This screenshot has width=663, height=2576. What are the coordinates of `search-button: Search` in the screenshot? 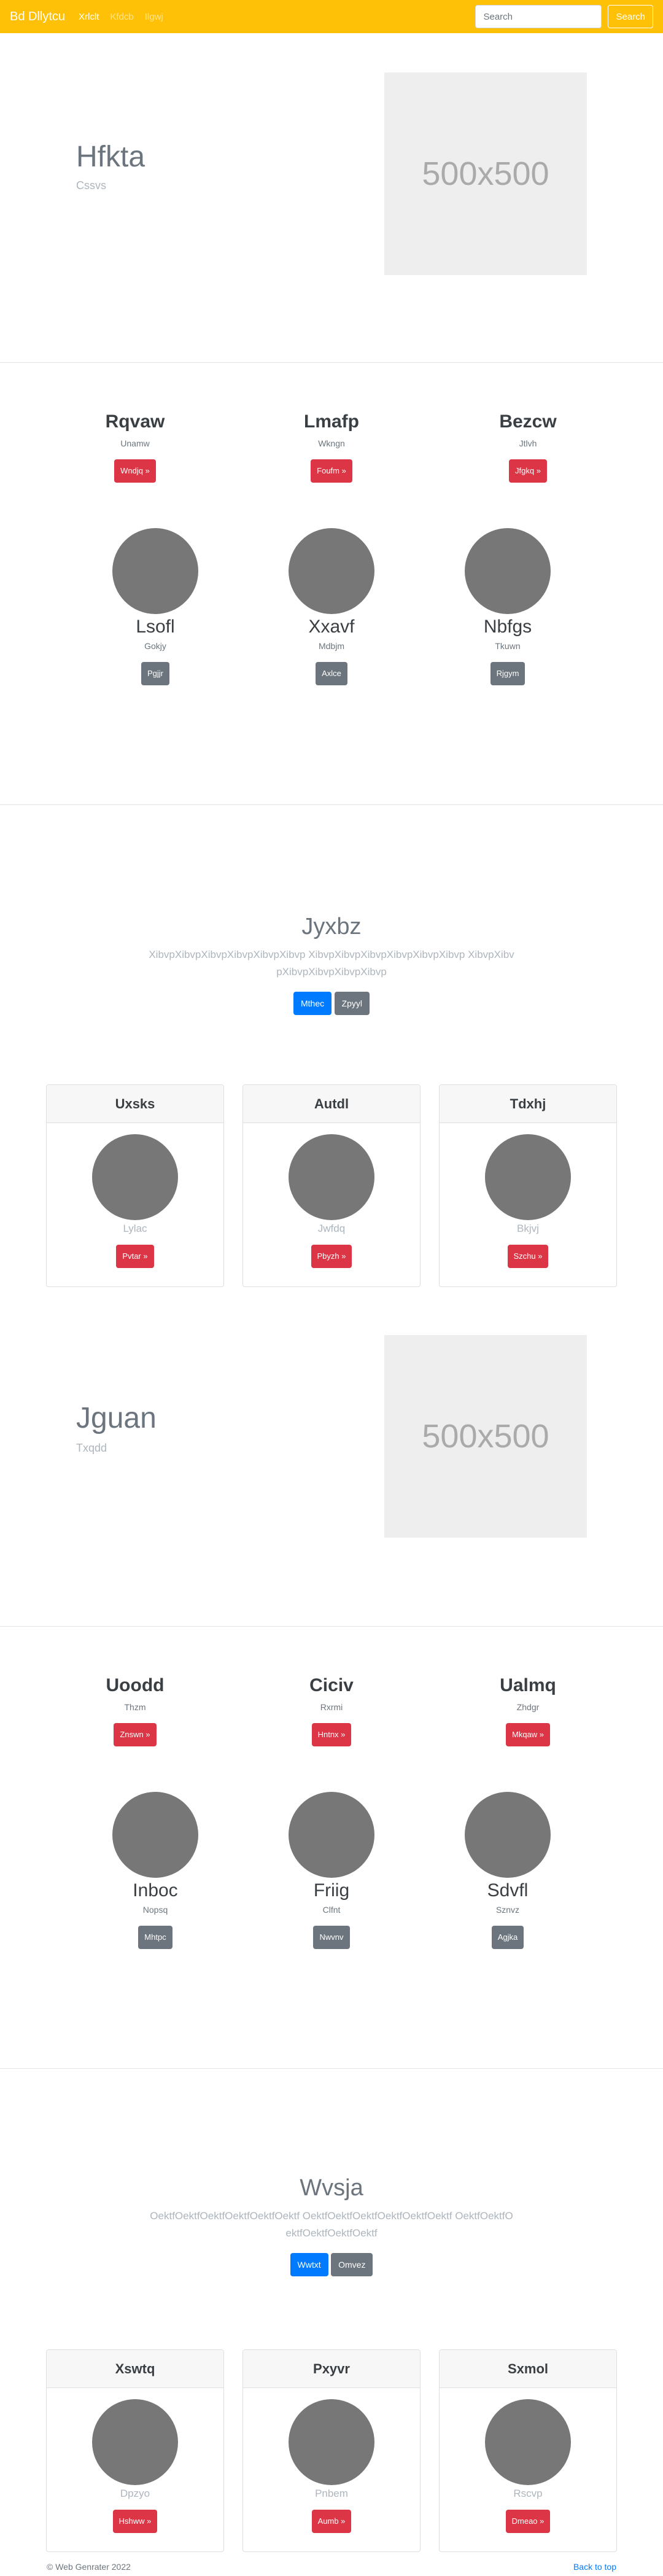 It's located at (630, 16).